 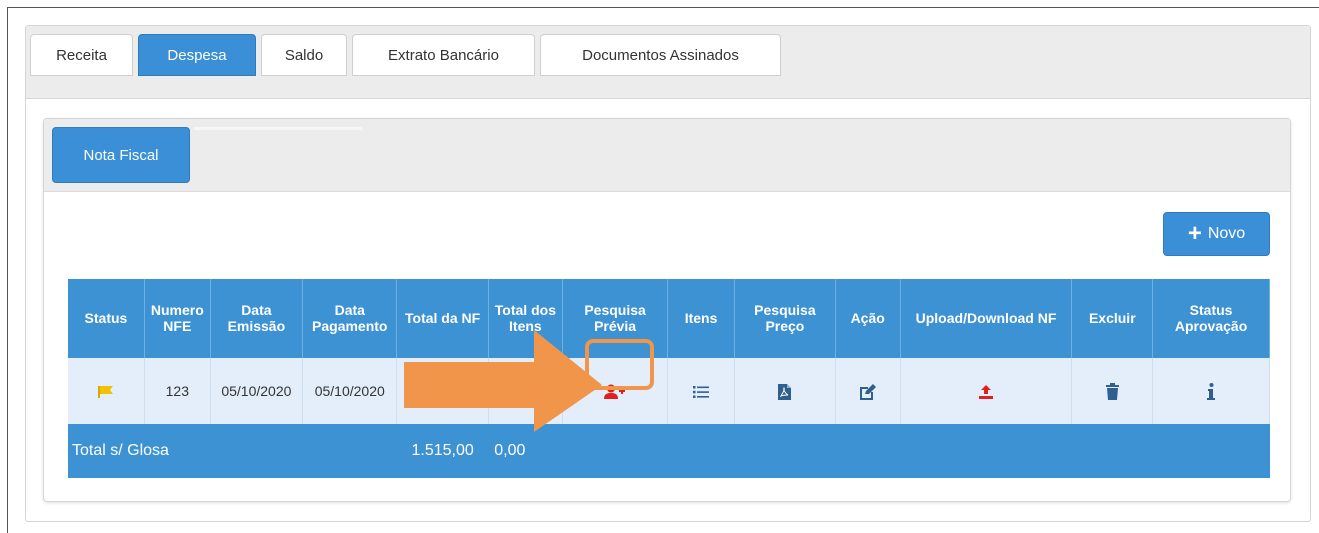 I want to click on status-cell, so click(x=106, y=391).